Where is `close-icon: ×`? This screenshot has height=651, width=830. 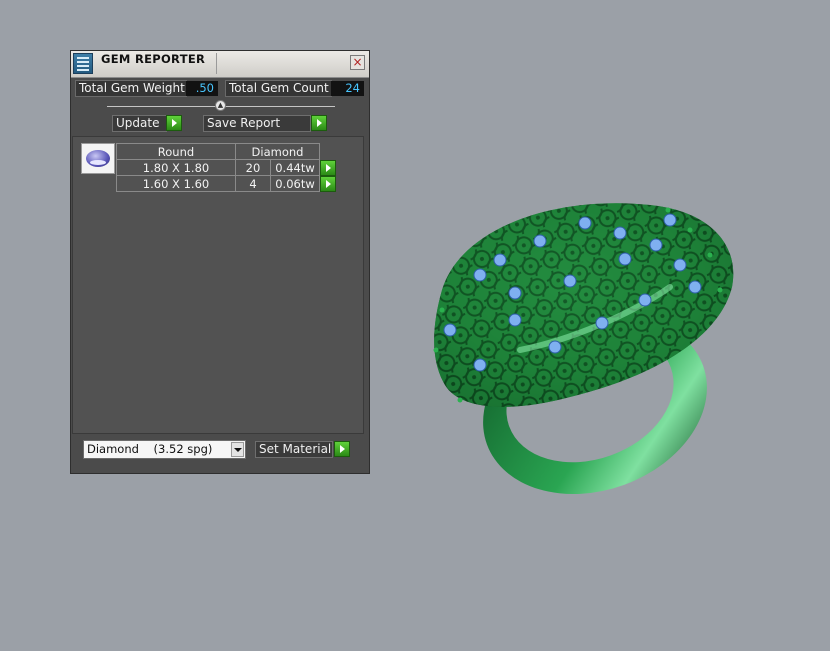
close-icon: × is located at coordinates (357, 62).